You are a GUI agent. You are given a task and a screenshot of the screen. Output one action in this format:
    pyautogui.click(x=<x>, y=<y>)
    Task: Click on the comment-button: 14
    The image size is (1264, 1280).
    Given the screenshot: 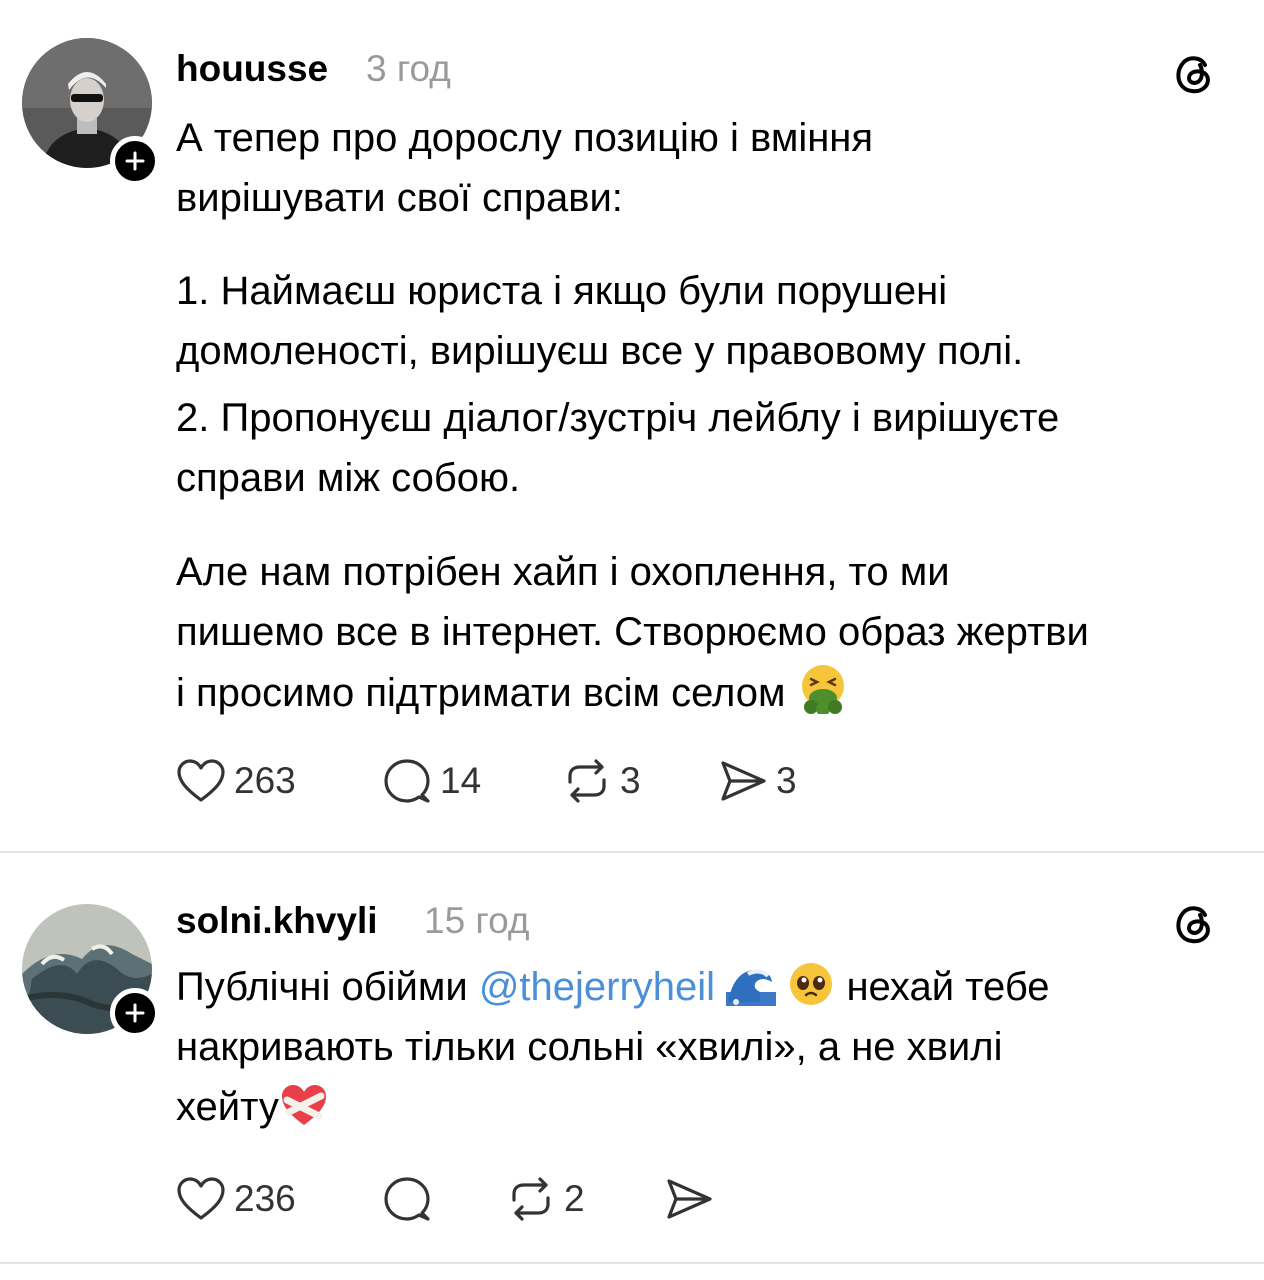 What is the action you would take?
    pyautogui.click(x=431, y=781)
    